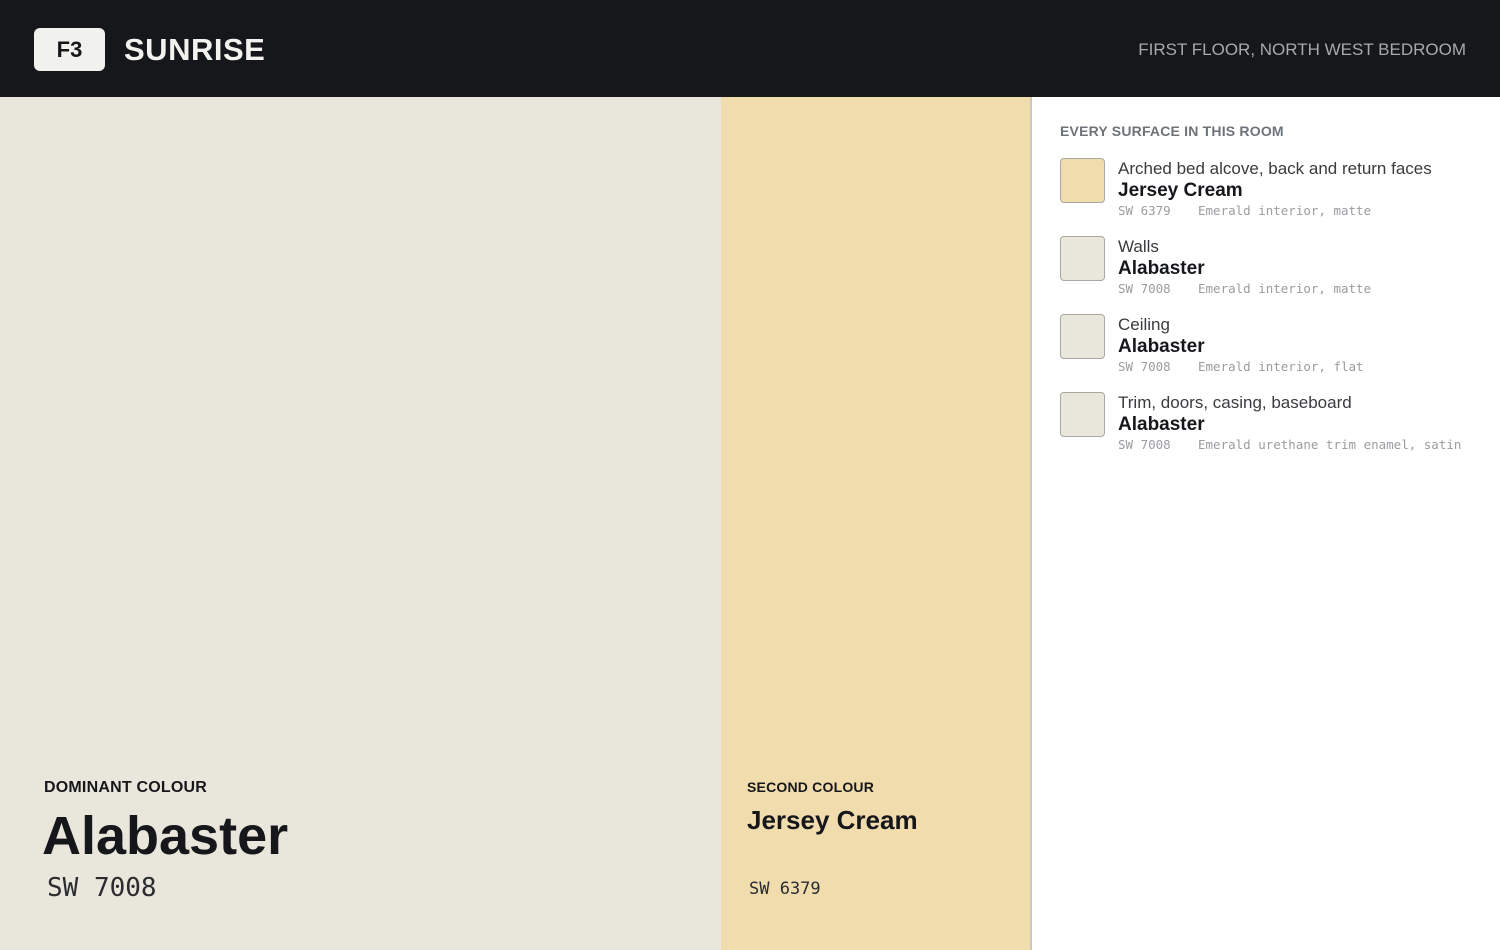 This screenshot has height=950, width=1500. Describe the element at coordinates (1275, 168) in the screenshot. I see `surface-label: Arched bed alcove, back and return faces` at that location.